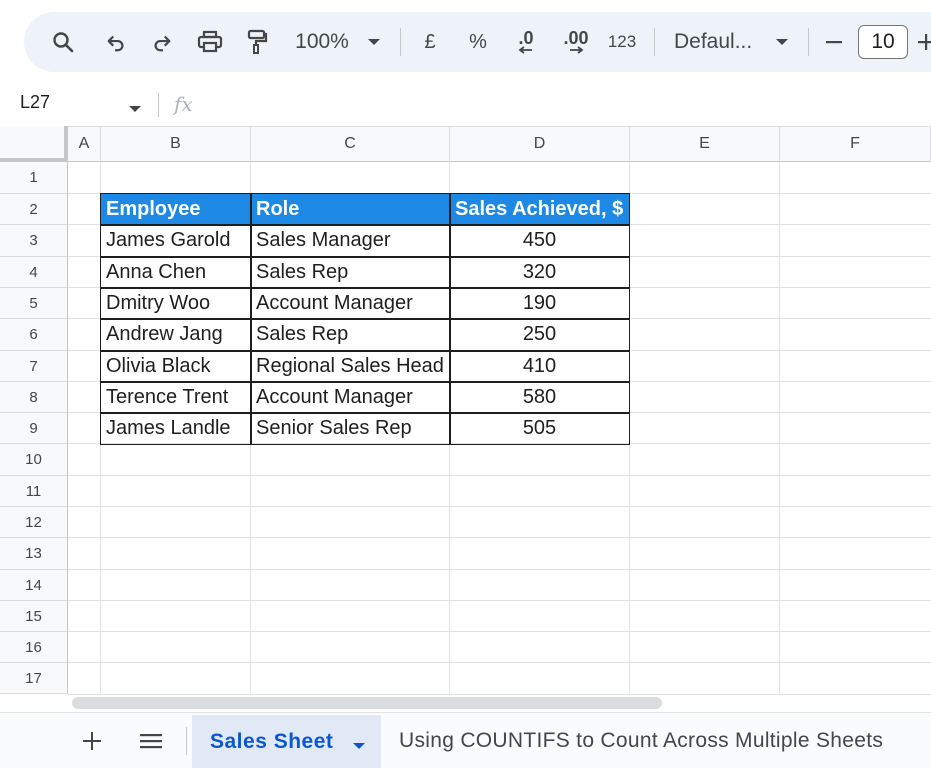  What do you see at coordinates (540, 144) in the screenshot?
I see `column-header-d: D` at bounding box center [540, 144].